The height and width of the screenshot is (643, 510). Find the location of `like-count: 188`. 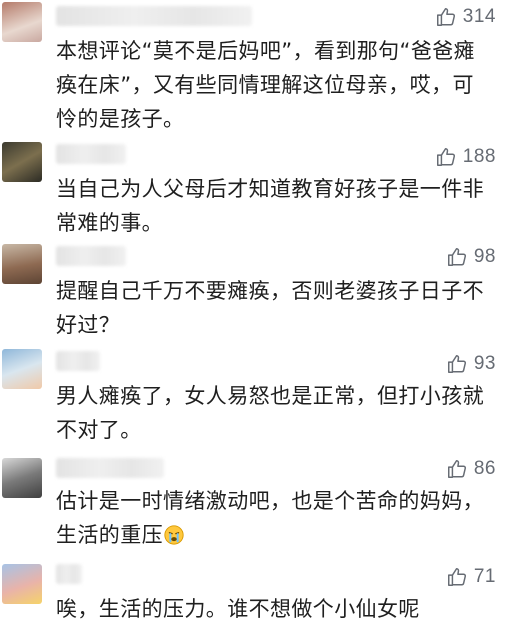

like-count: 188 is located at coordinates (479, 156).